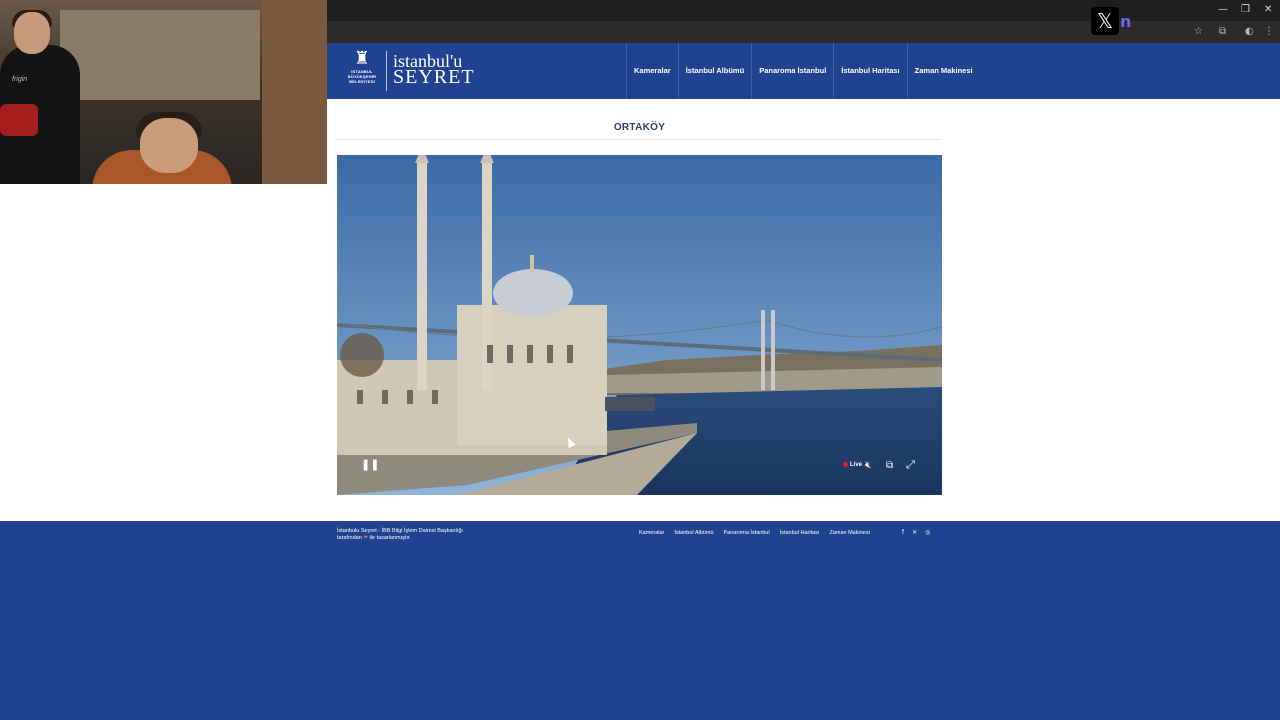 The image size is (1280, 720). I want to click on live-badge: Live, so click(852, 465).